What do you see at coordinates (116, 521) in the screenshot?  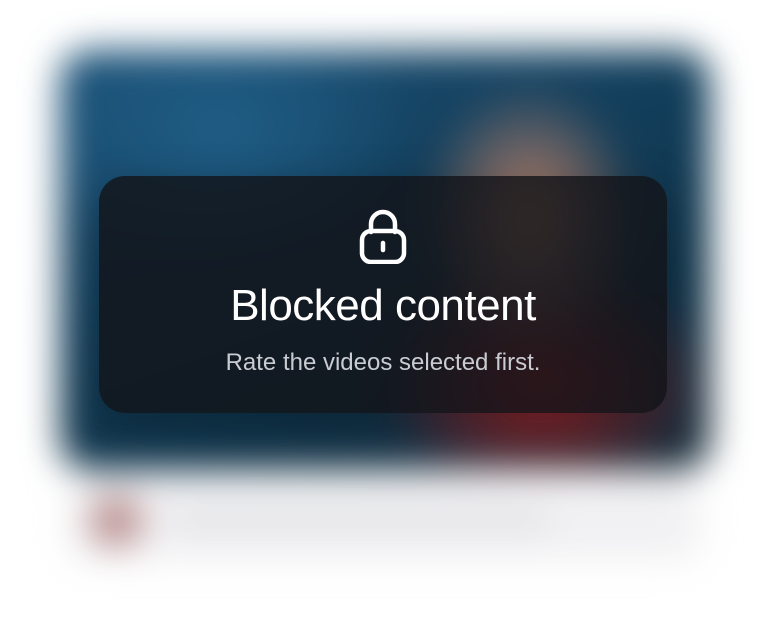 I see `blurred-avatar` at bounding box center [116, 521].